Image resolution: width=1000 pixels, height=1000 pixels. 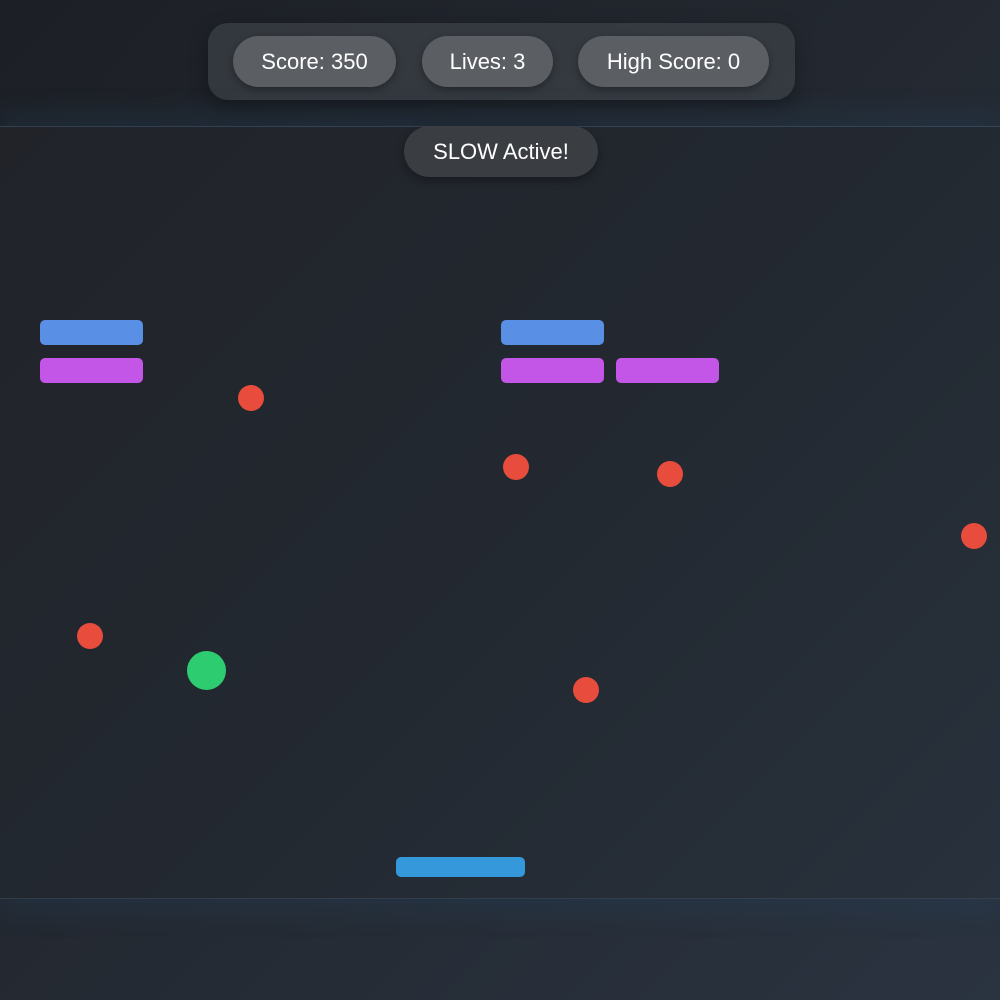 I want to click on high-score-display: High Score: 0, so click(x=673, y=61).